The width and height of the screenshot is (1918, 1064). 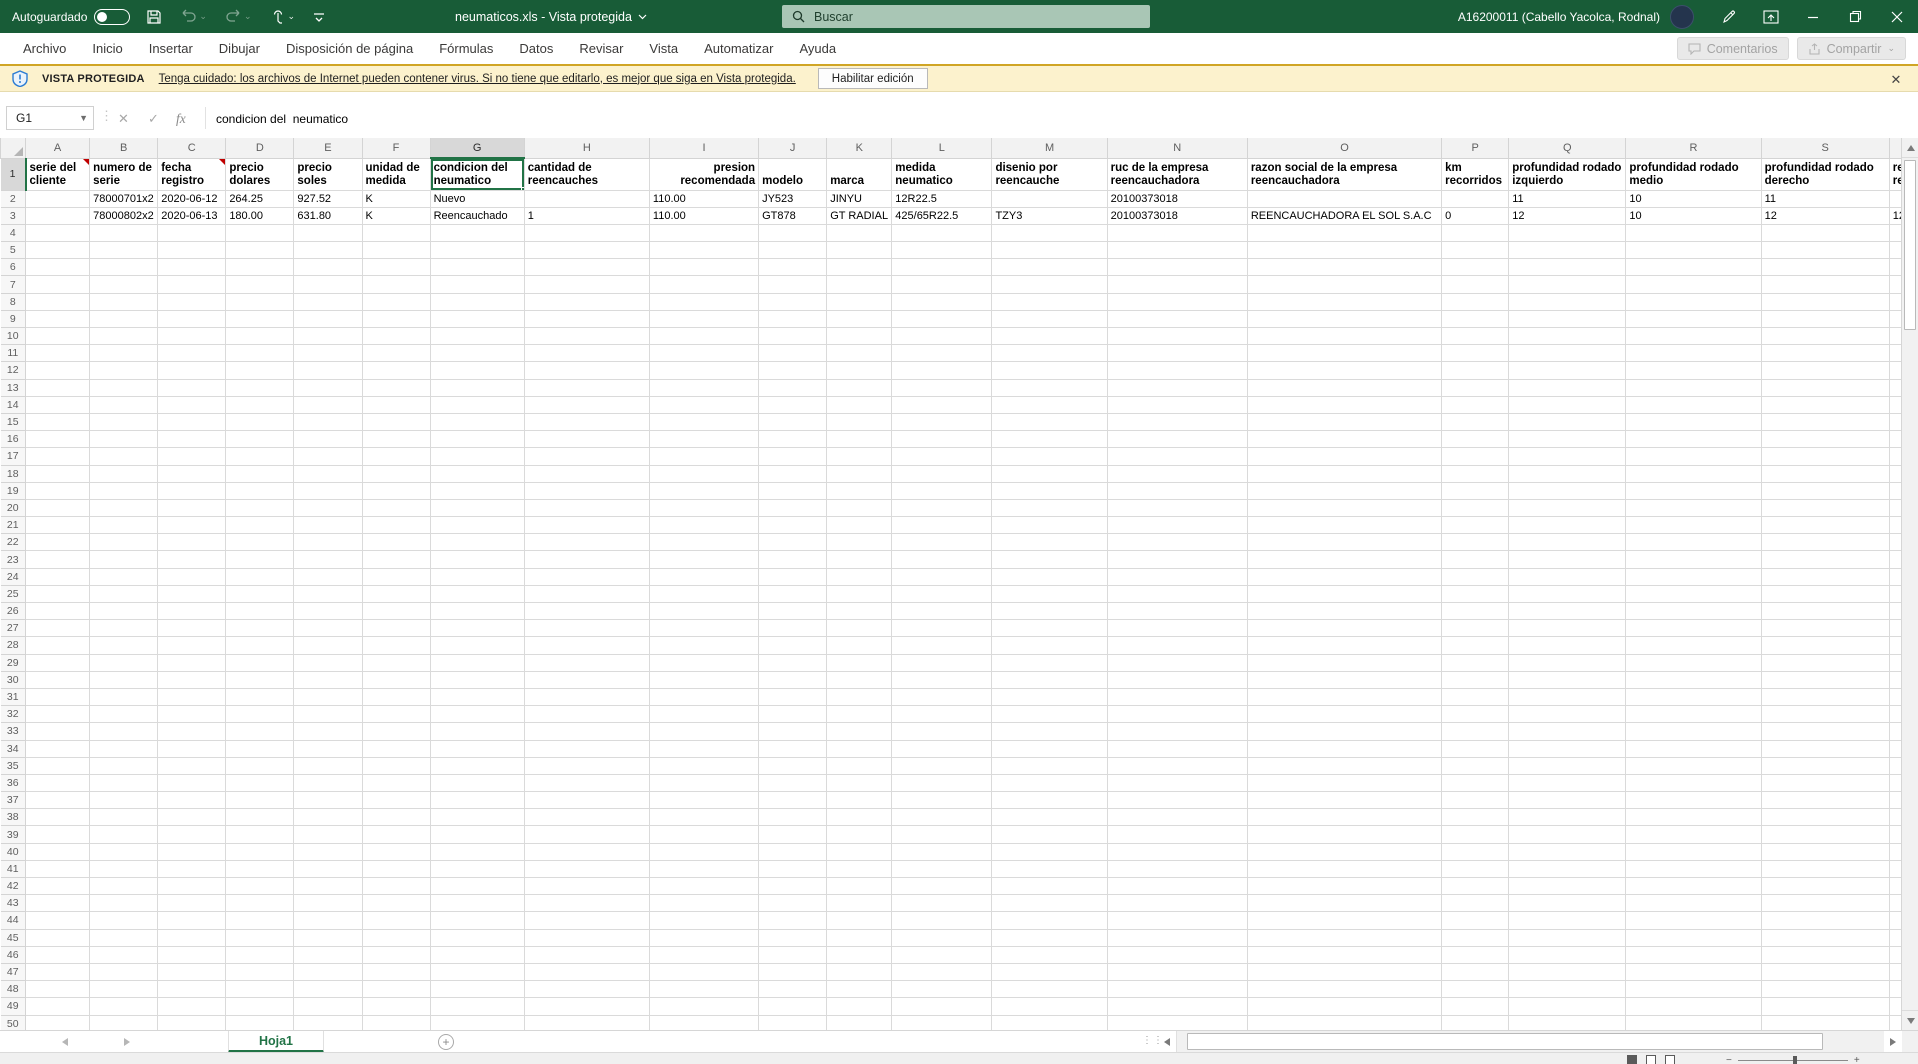 What do you see at coordinates (328, 834) in the screenshot?
I see `cell-E39` at bounding box center [328, 834].